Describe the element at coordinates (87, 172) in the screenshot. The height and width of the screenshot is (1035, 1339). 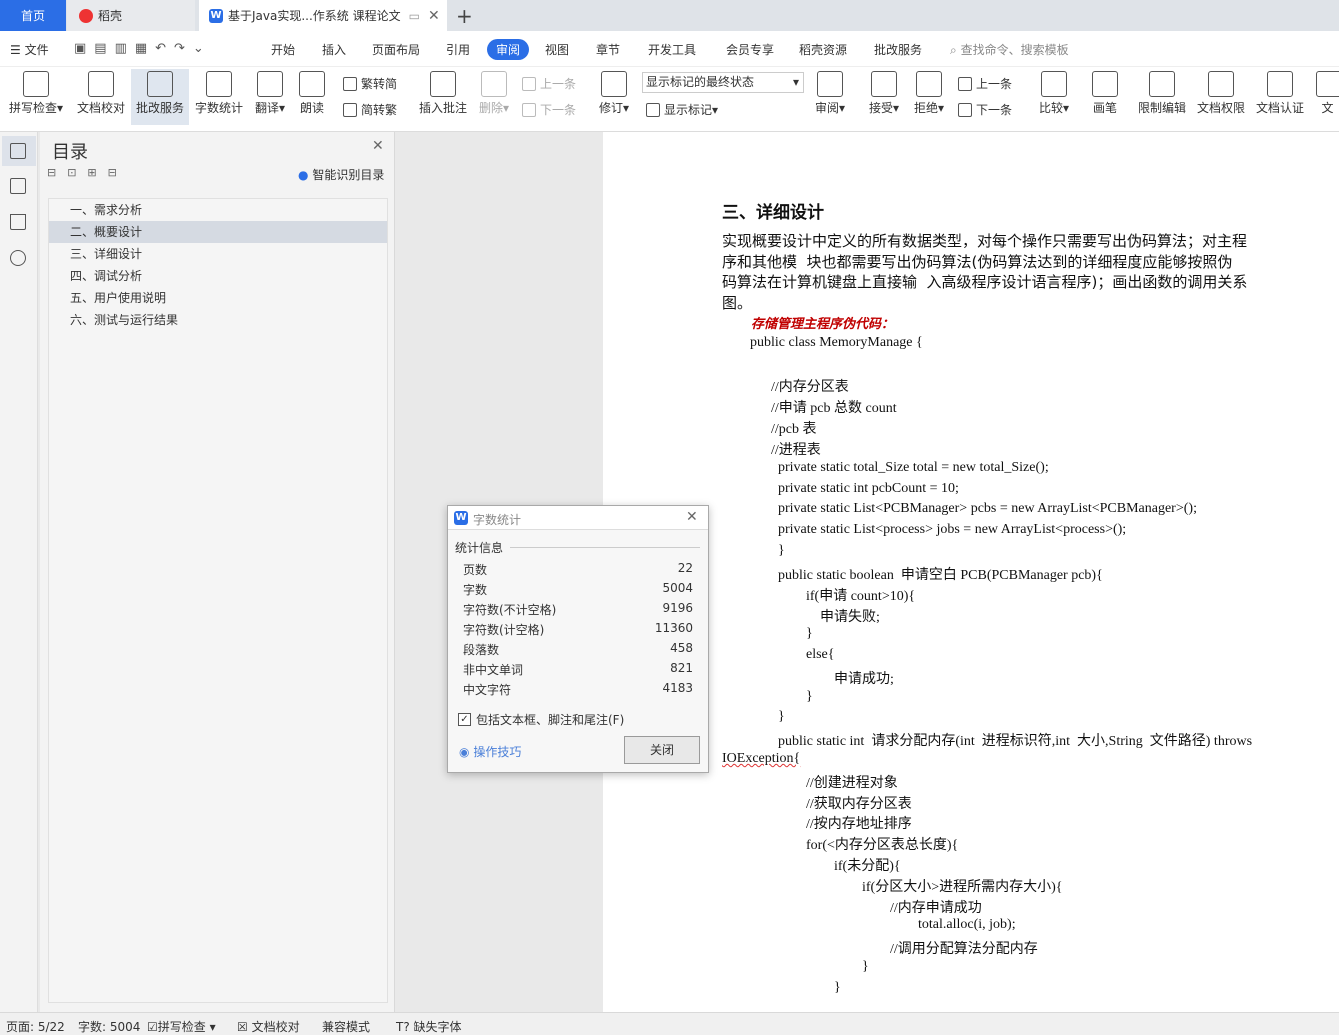
I see `toc-level-controls: ⊟⊡⊞⊟` at that location.